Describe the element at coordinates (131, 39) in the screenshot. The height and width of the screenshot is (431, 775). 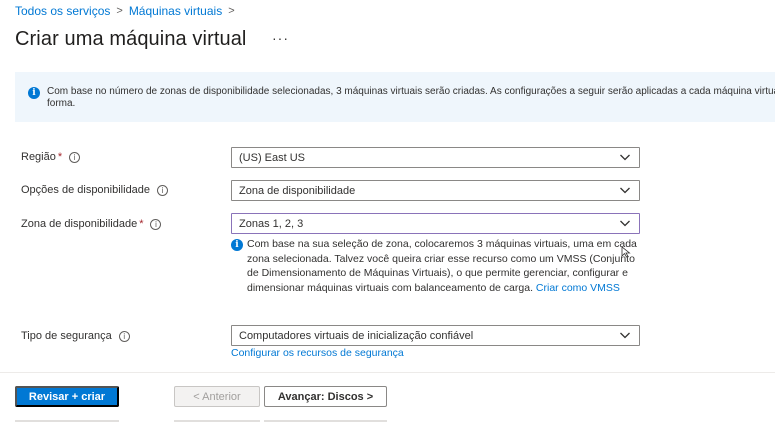
I see `page-title: Criar uma máquina virtual` at that location.